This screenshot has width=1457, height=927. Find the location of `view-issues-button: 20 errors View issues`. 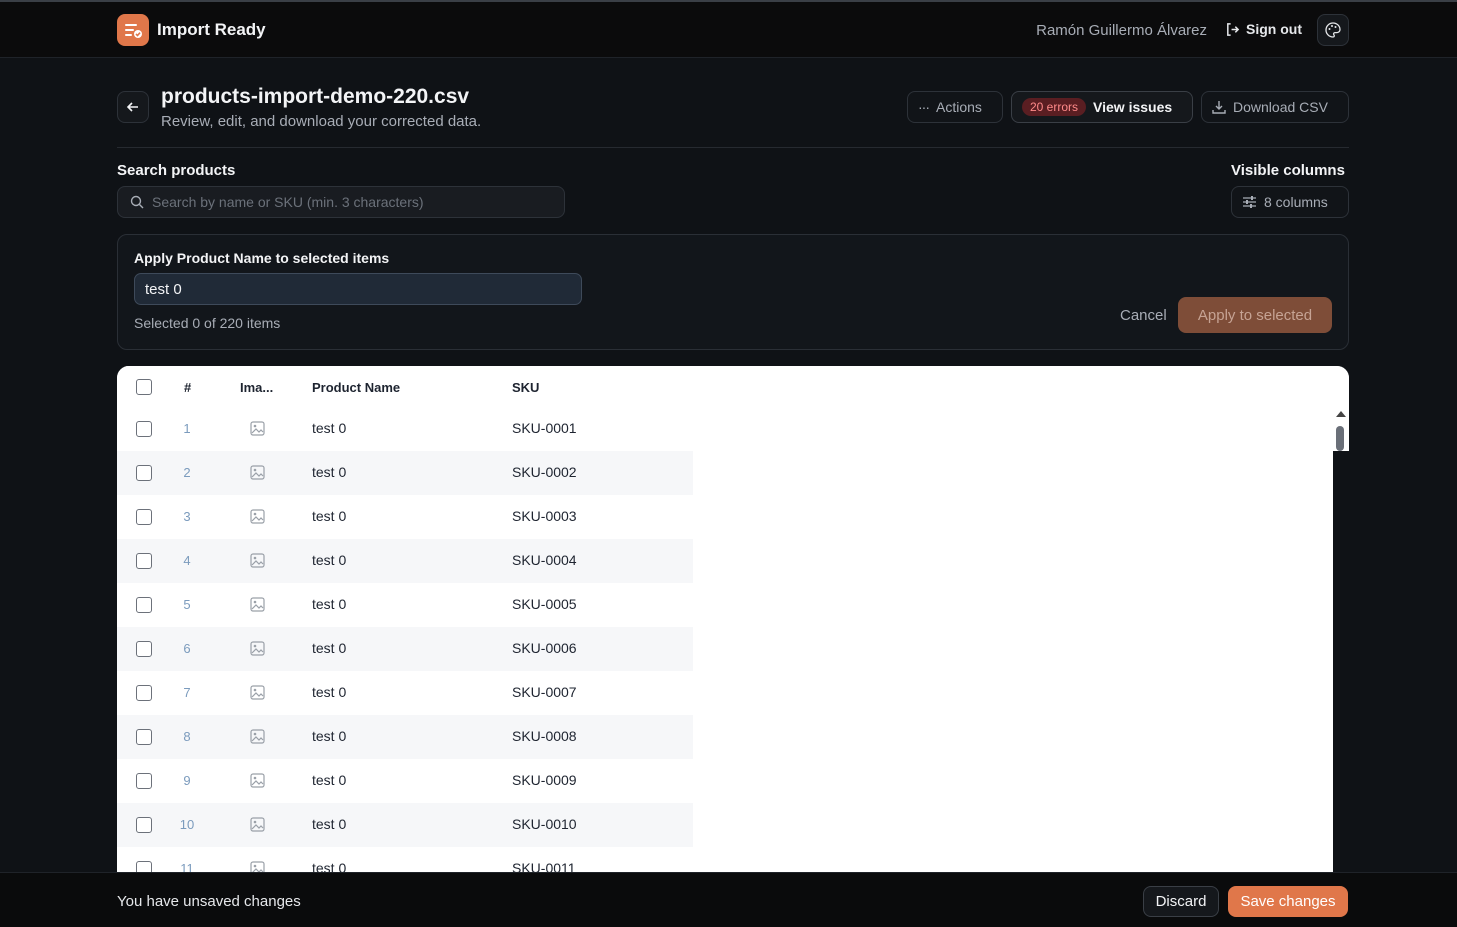

view-issues-button: 20 errors View issues is located at coordinates (1102, 107).